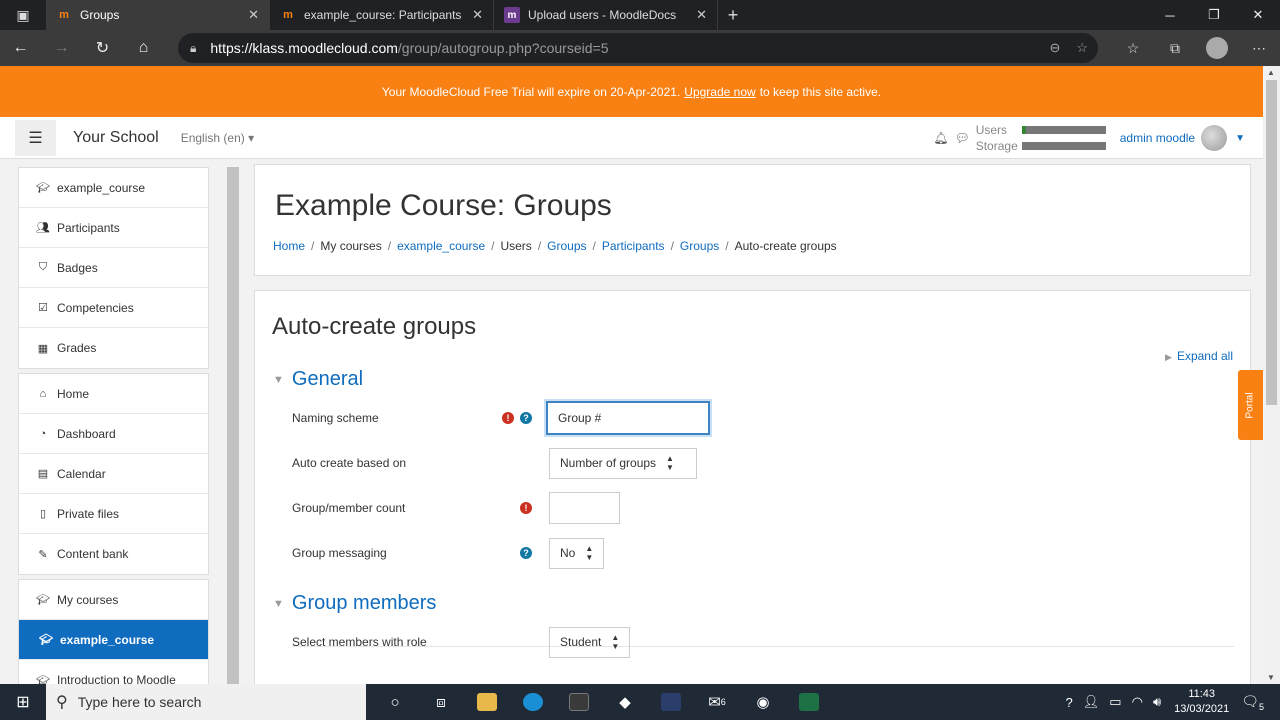  I want to click on taskbar-search-input: ⚲ Type here to search, so click(206, 702).